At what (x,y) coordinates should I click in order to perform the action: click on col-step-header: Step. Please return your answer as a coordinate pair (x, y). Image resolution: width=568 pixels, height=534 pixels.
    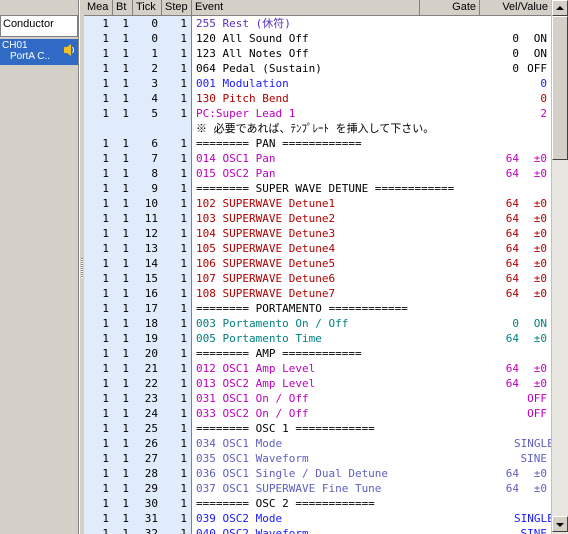
    Looking at the image, I should click on (177, 7).